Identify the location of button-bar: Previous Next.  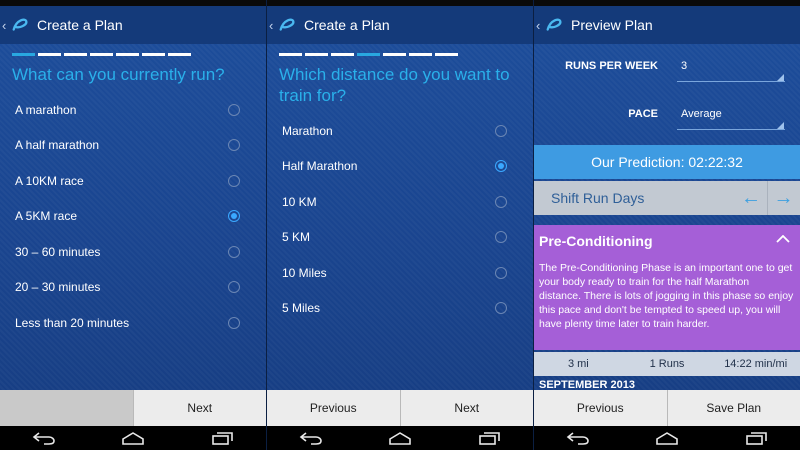
(400, 408).